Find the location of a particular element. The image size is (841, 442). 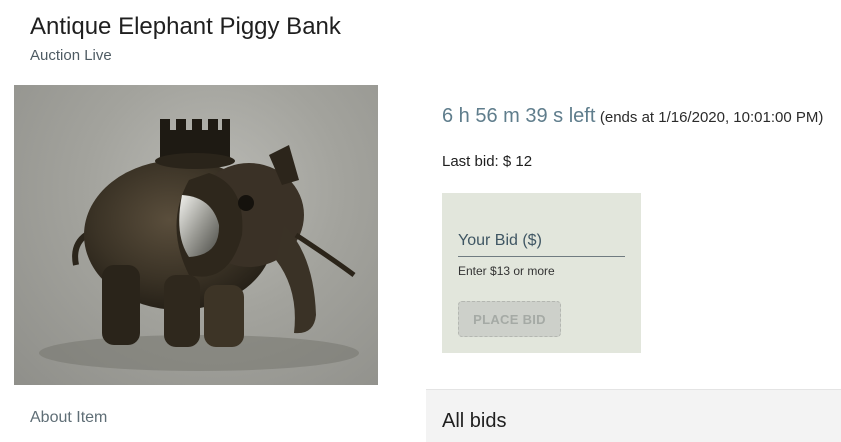

auction-status: Auction Live is located at coordinates (71, 55).